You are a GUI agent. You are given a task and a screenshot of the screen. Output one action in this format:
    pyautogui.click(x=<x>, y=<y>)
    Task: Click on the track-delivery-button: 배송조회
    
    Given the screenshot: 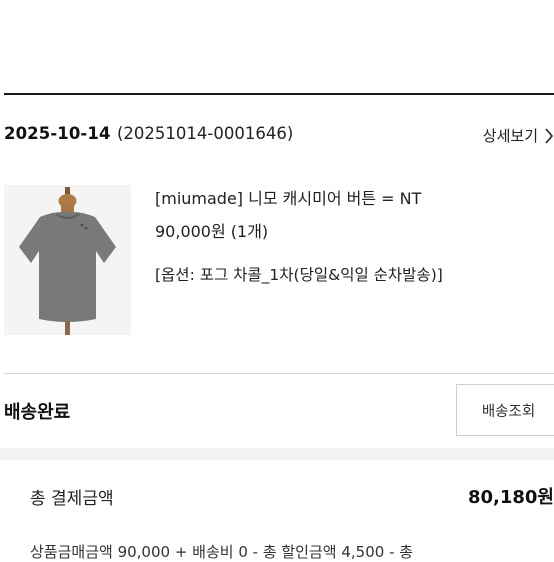 What is the action you would take?
    pyautogui.click(x=505, y=410)
    